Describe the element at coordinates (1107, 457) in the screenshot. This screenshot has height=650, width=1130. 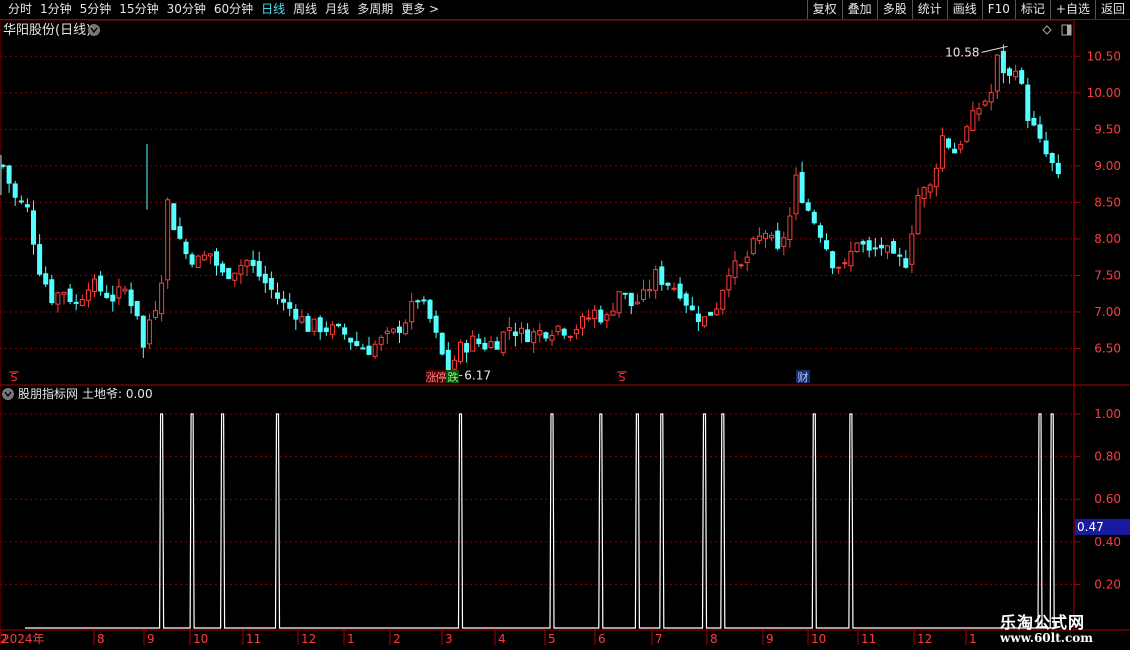
I see `indicator-axis-label: 0.80` at that location.